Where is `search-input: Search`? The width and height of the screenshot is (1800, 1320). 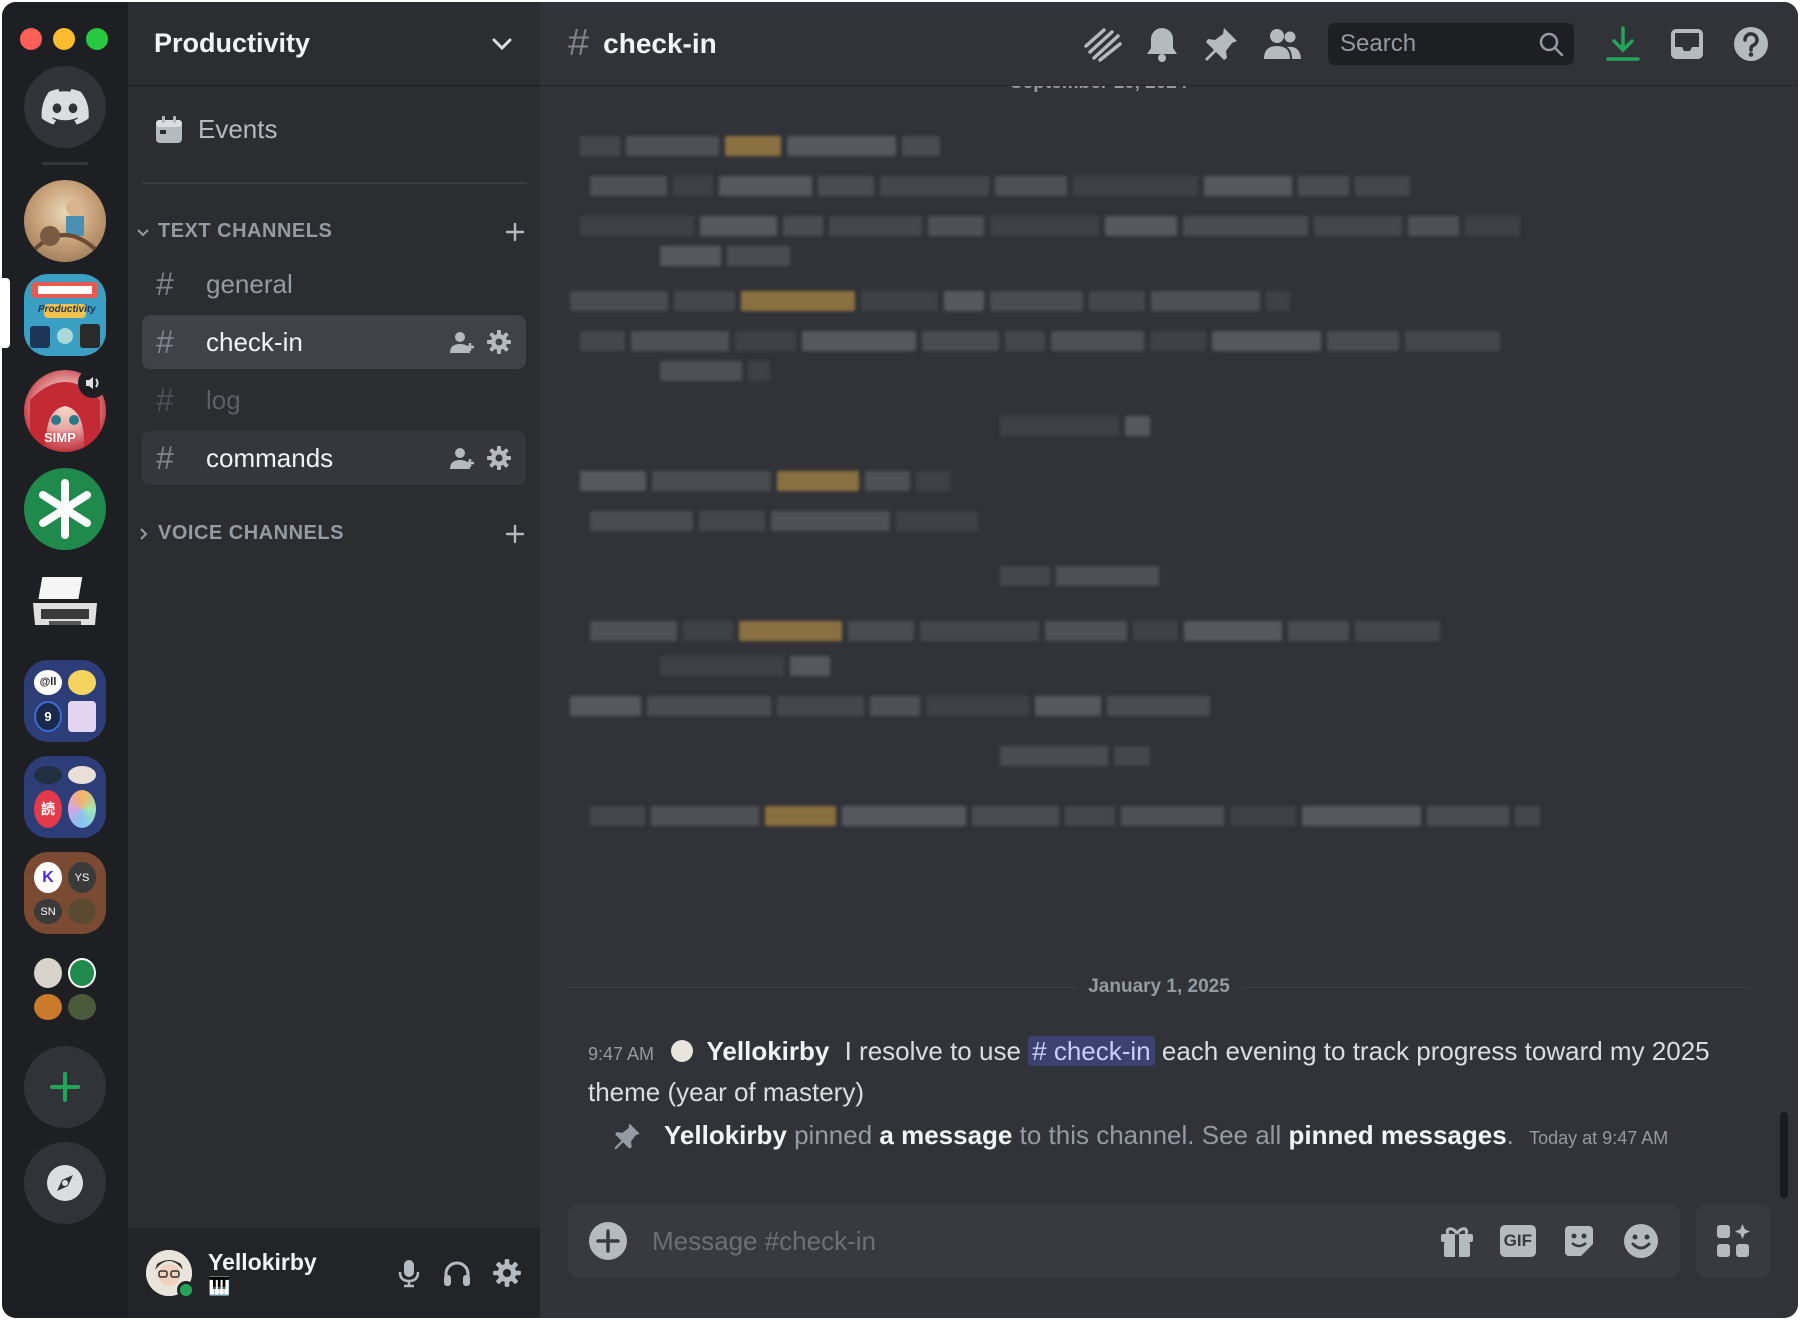
search-input: Search is located at coordinates (1451, 43).